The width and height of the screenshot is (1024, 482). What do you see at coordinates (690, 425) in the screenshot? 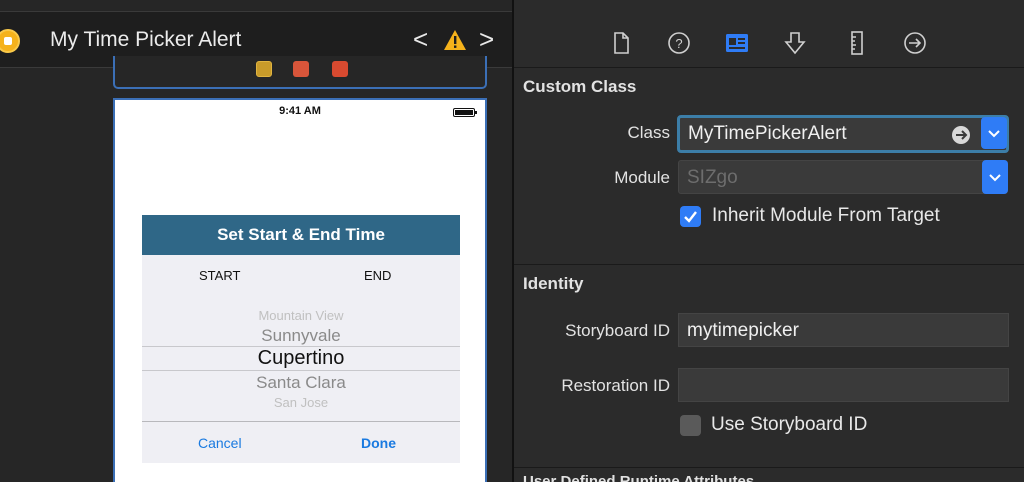
I see `use-storyboard-id-checkbox` at bounding box center [690, 425].